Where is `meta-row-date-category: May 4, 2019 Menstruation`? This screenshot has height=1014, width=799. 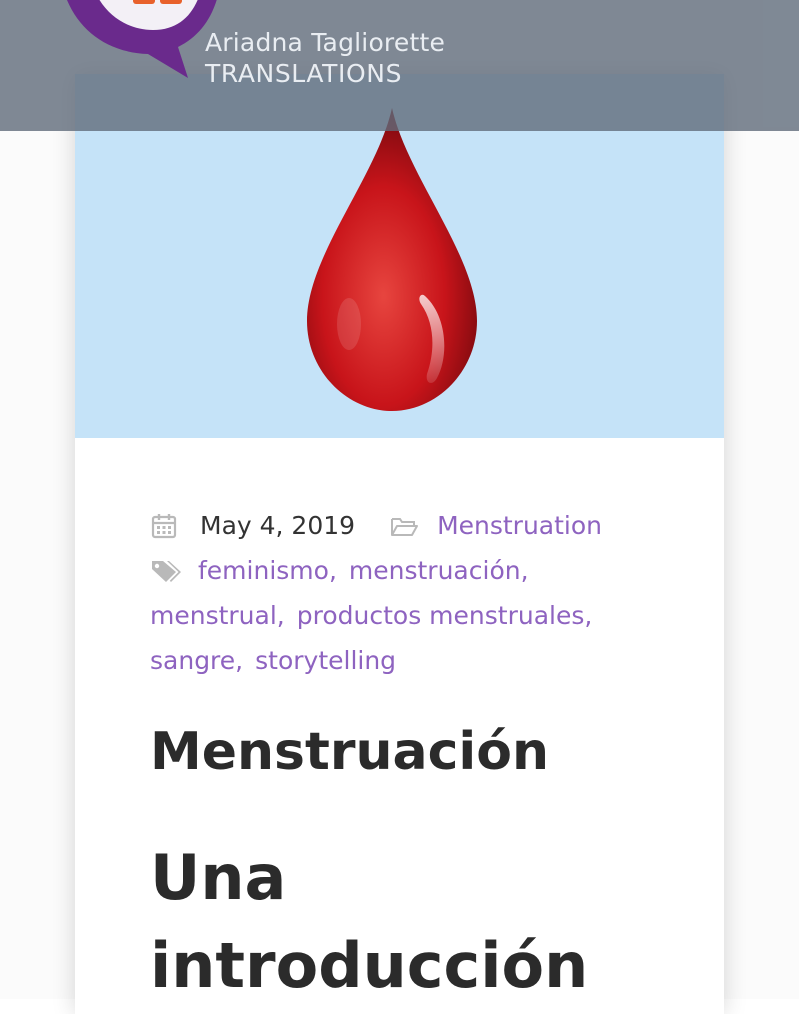 meta-row-date-category: May 4, 2019 Menstruation is located at coordinates (410, 525).